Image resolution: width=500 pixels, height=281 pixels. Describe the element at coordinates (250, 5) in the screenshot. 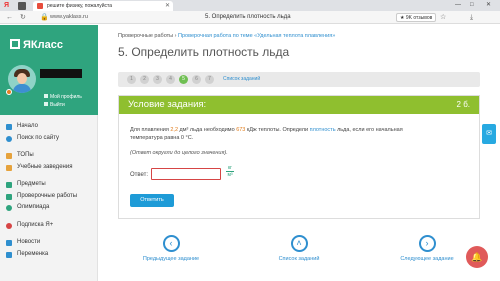

I see `browser-tabbar: Я решите физику, пожалуйста ✕ — □ ✕` at that location.